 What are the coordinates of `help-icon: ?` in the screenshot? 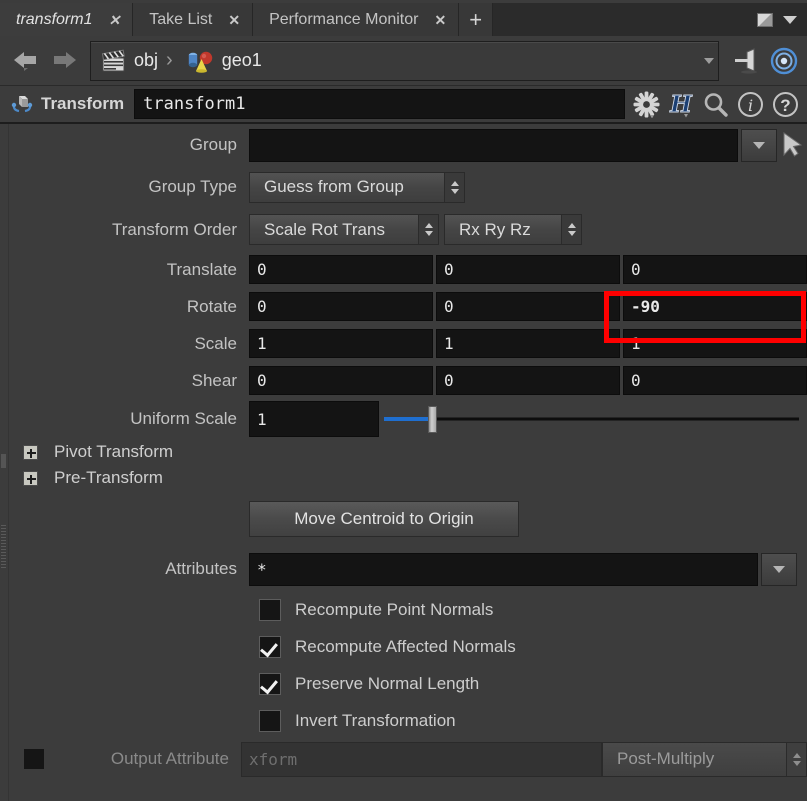 It's located at (785, 104).